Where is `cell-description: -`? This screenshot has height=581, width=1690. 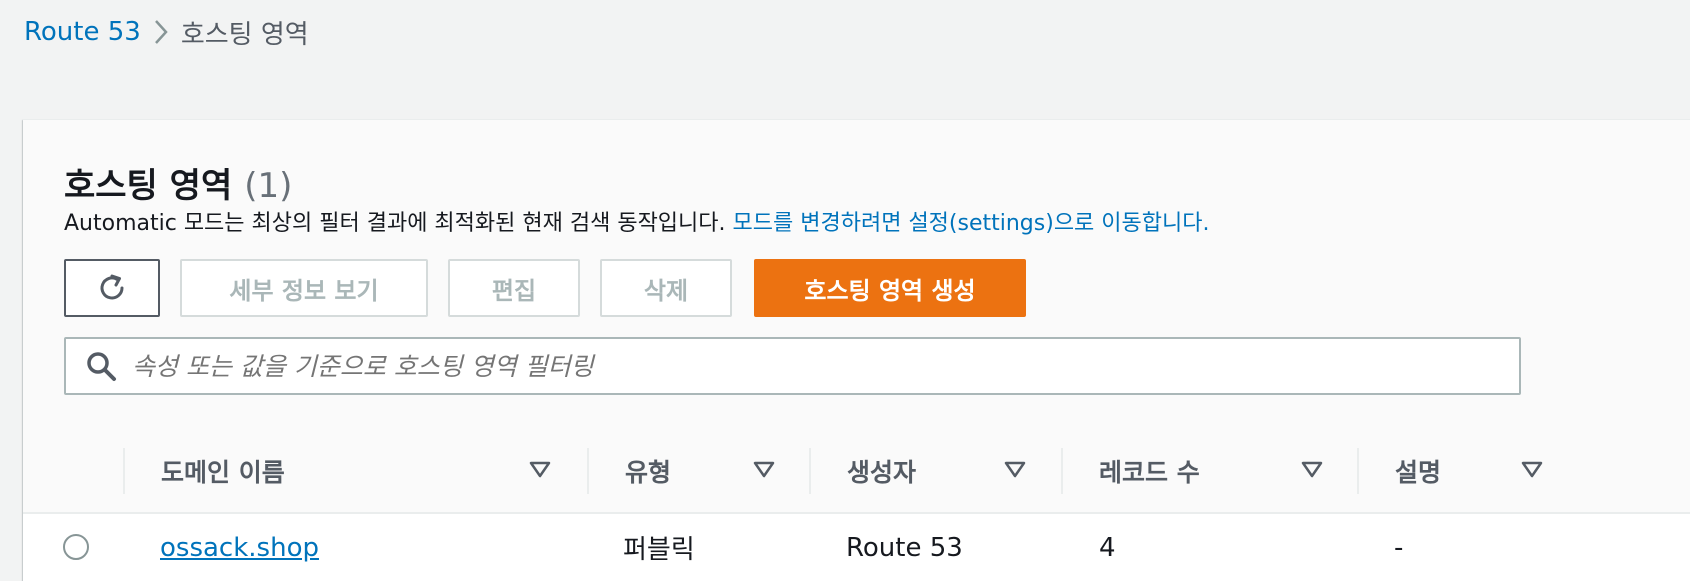
cell-description: - is located at coordinates (1399, 547).